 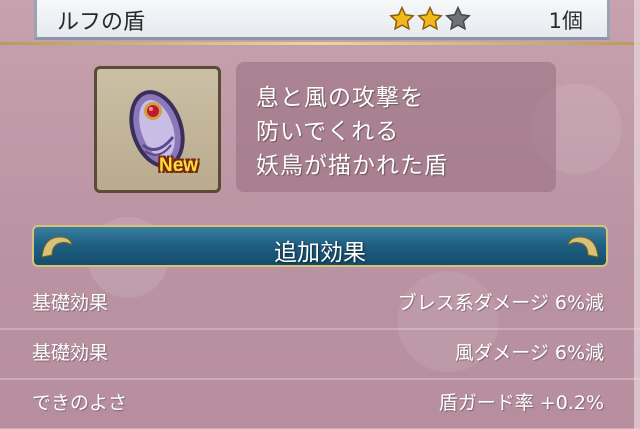 What do you see at coordinates (328, 132) in the screenshot?
I see `description-line: 防いでくれる` at bounding box center [328, 132].